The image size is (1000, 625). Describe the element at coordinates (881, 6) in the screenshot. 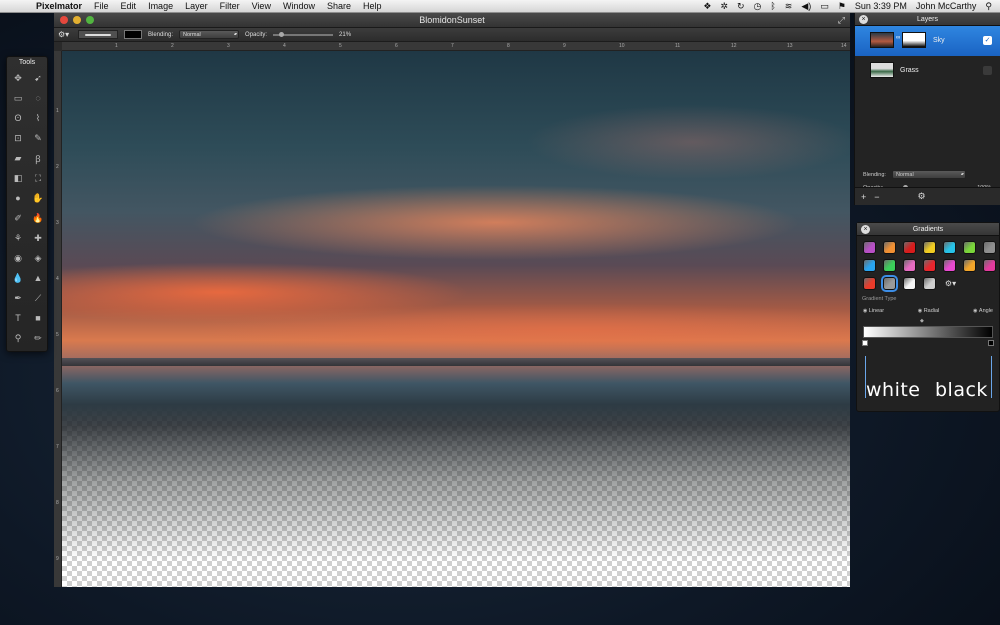

I see `clock: Sun 3:39 PM` at that location.